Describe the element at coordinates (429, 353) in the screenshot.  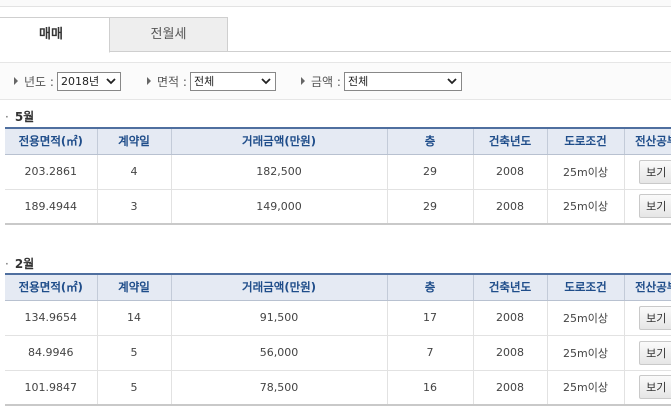
I see `cell-floor: 7` at that location.